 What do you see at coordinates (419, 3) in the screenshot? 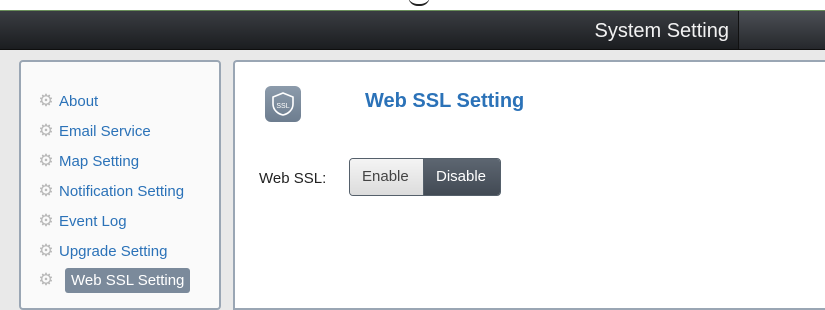
I see `title-fragment` at bounding box center [419, 3].